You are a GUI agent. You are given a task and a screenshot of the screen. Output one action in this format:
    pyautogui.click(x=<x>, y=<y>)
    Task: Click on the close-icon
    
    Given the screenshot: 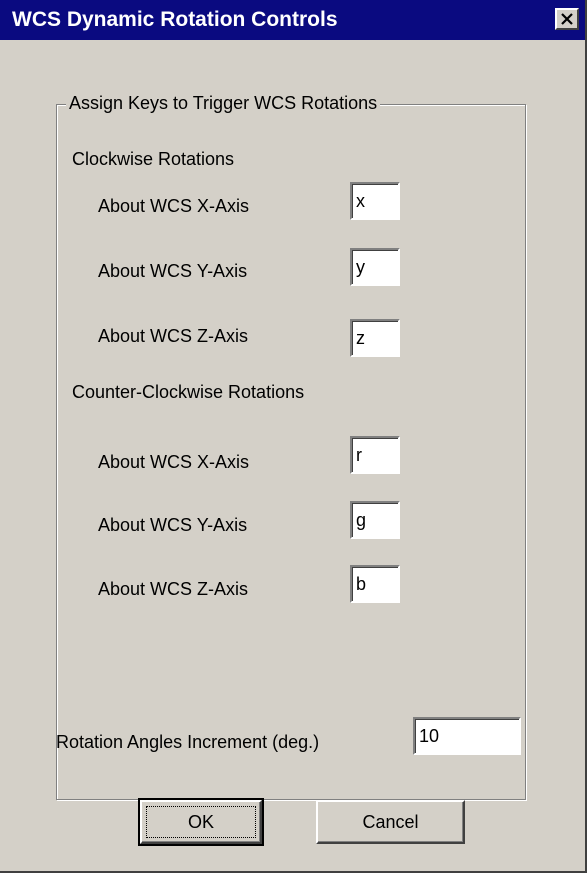 What is the action you would take?
    pyautogui.click(x=567, y=19)
    